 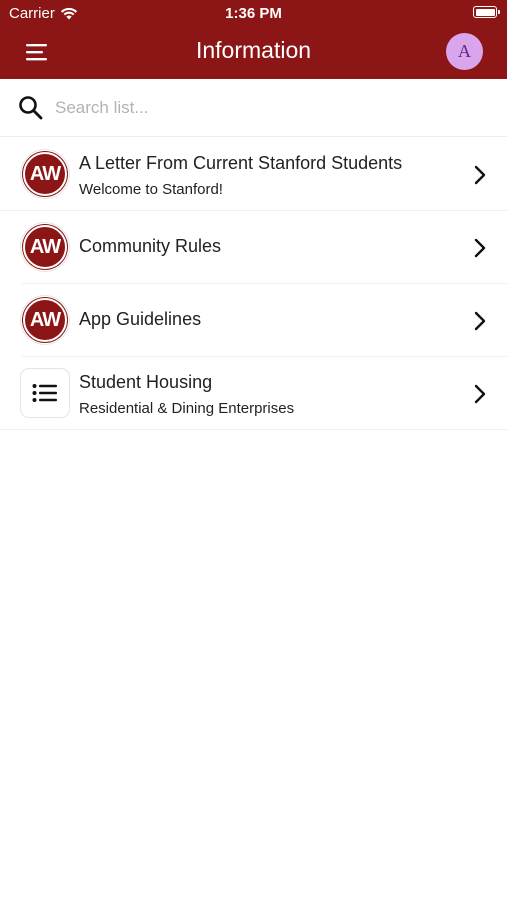 I want to click on status-time: 1:36 PM, so click(x=253, y=13).